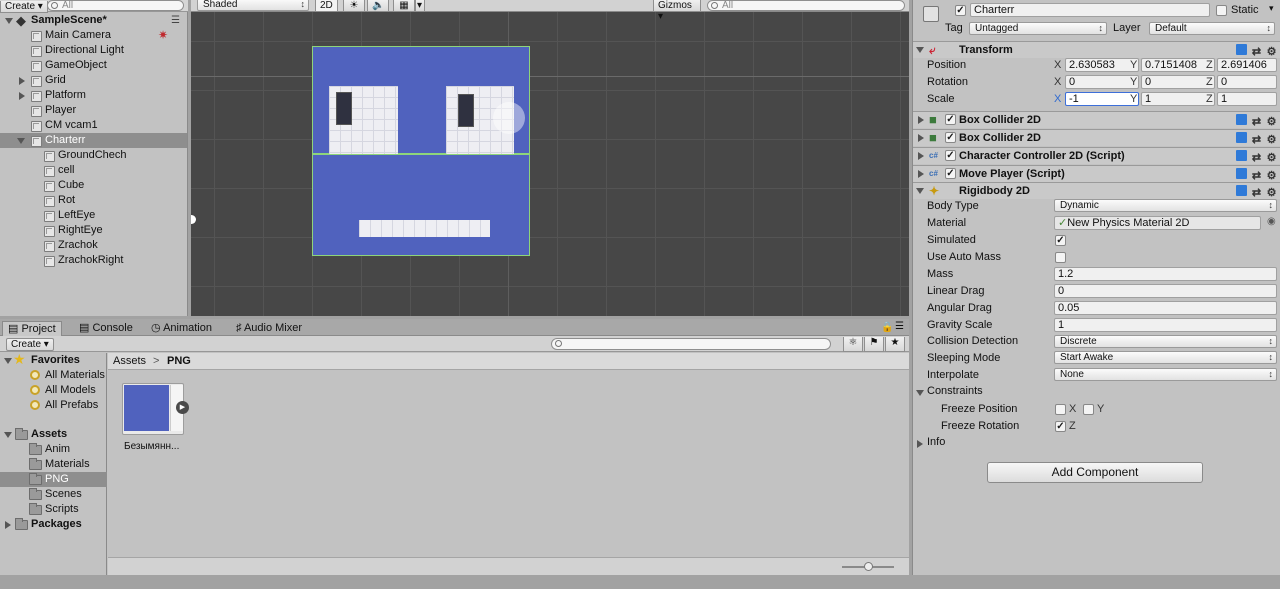 The width and height of the screenshot is (1280, 589). Describe the element at coordinates (179, 361) in the screenshot. I see `breadcrumb-png: PNG` at that location.